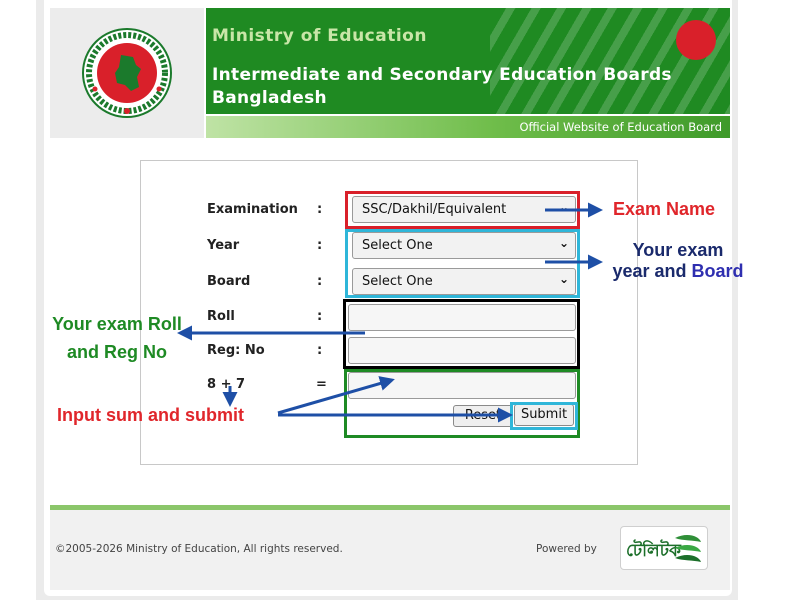 The image size is (800, 600). Describe the element at coordinates (320, 281) in the screenshot. I see `board-colon: :` at that location.